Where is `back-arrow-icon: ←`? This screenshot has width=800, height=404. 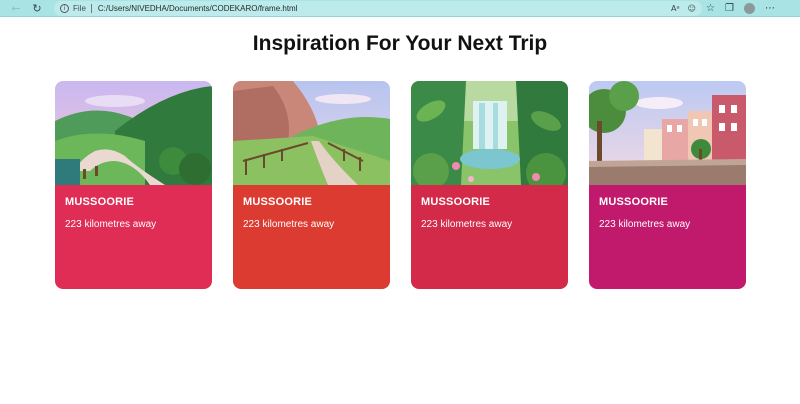 back-arrow-icon: ← is located at coordinates (16, 8).